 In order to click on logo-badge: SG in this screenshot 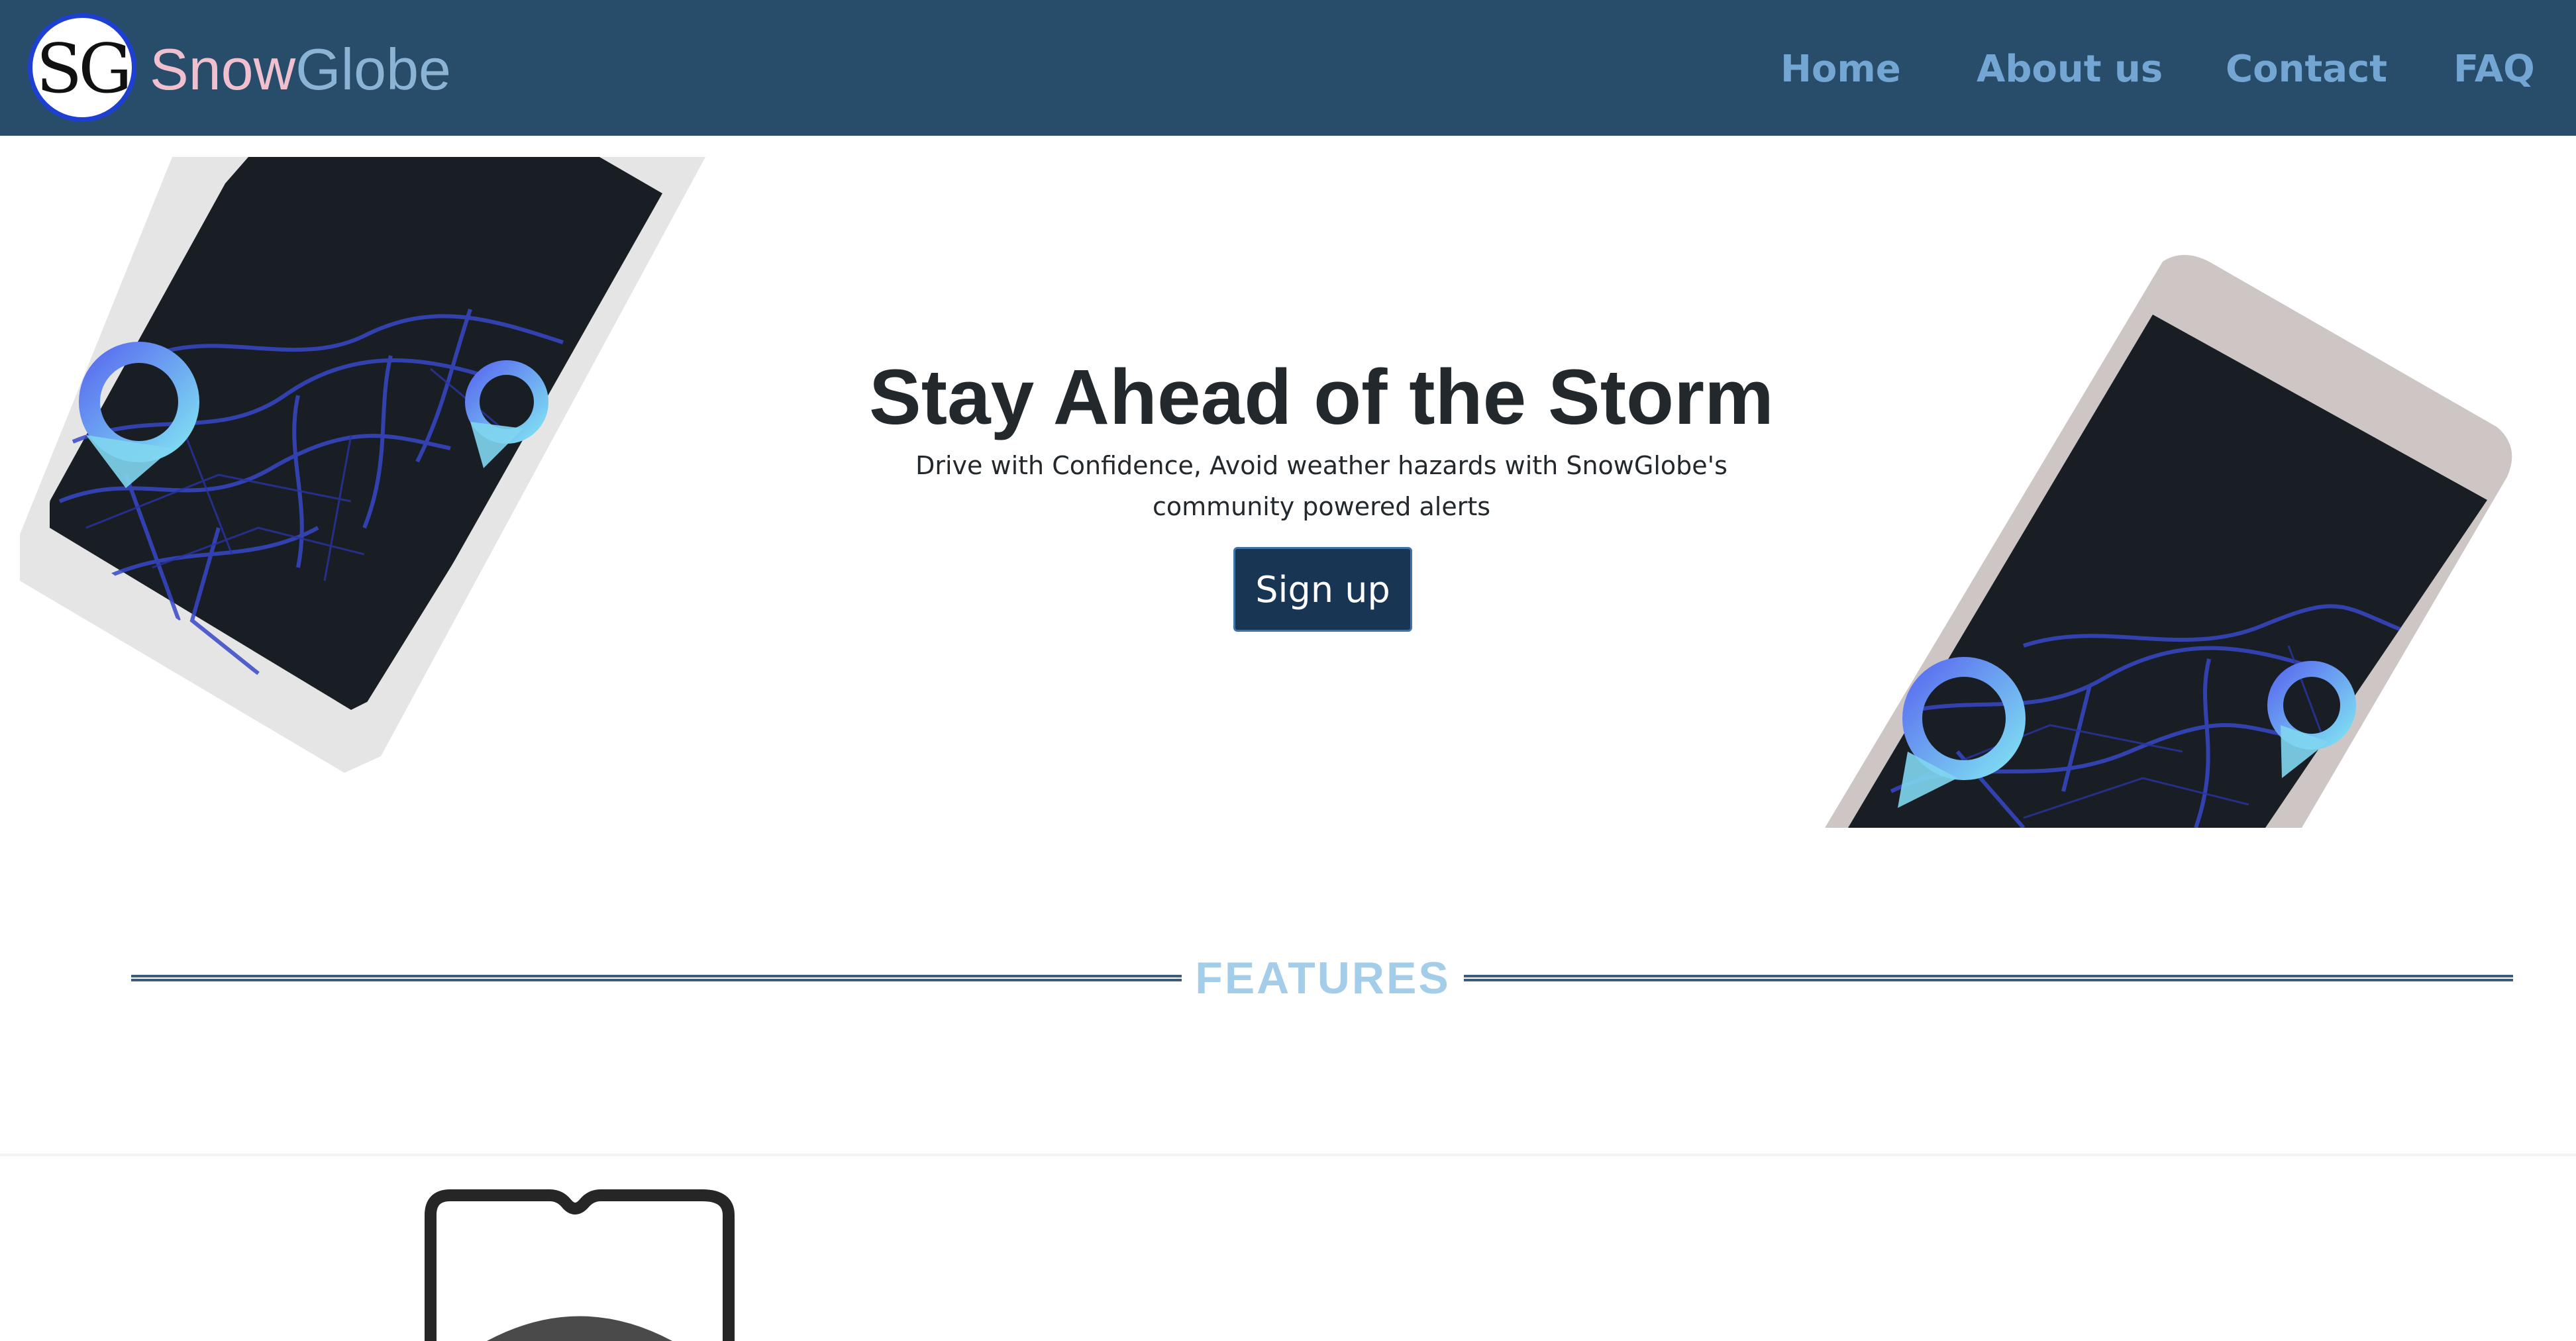, I will do `click(82, 67)`.